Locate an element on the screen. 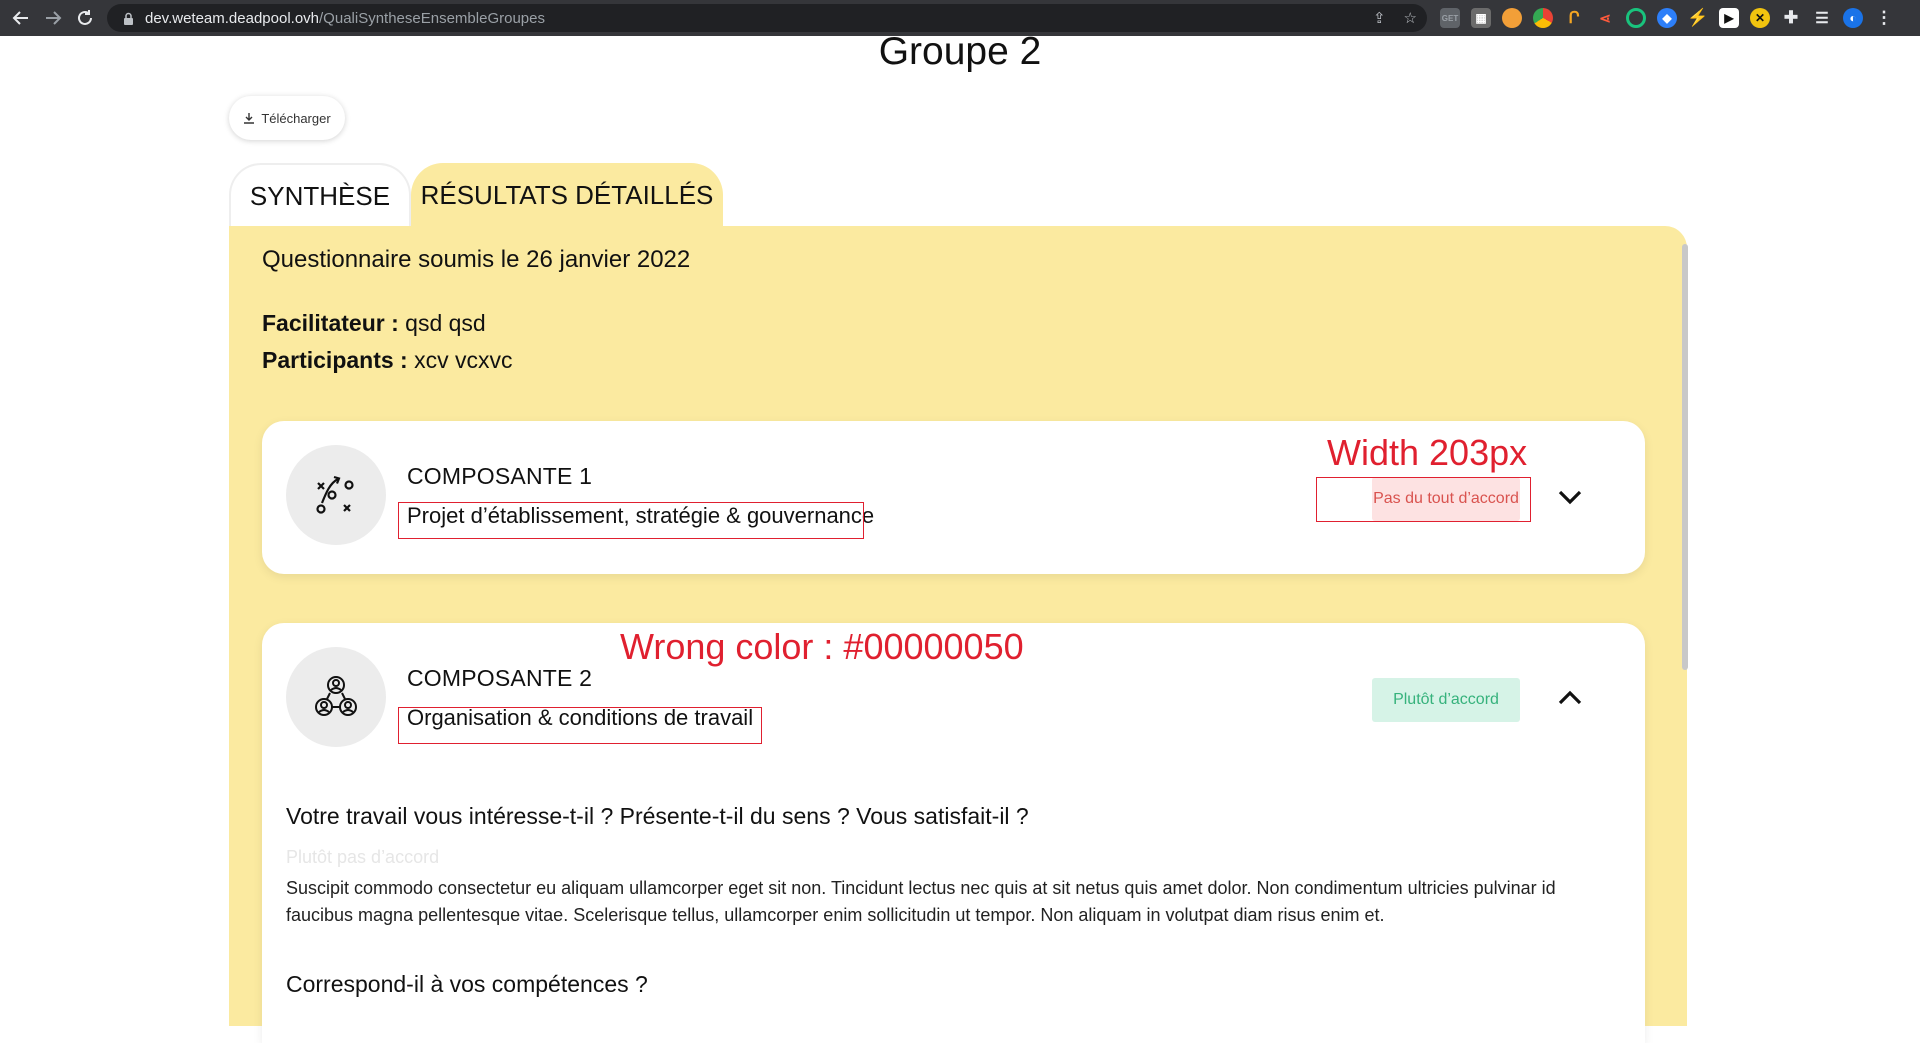 The image size is (1920, 1043). arrow-left-icon is located at coordinates (20, 18).